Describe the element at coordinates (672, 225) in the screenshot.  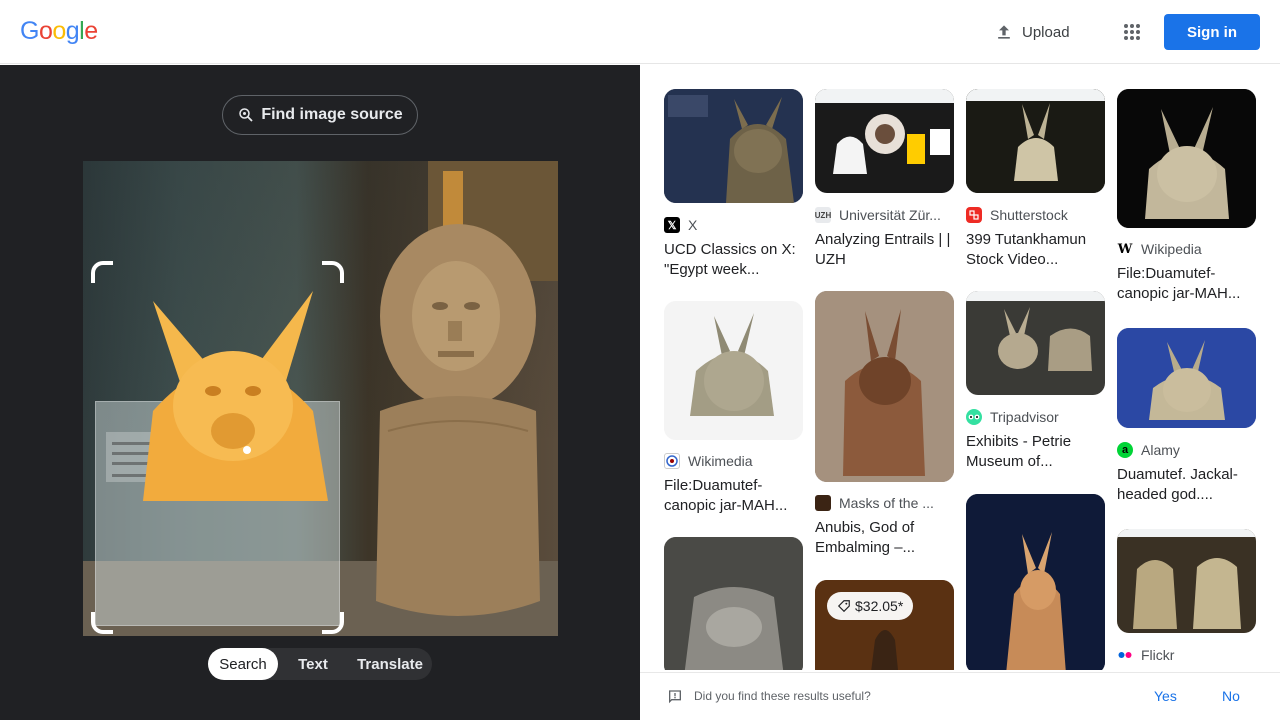
I see `x-icon: 𝕏` at that location.